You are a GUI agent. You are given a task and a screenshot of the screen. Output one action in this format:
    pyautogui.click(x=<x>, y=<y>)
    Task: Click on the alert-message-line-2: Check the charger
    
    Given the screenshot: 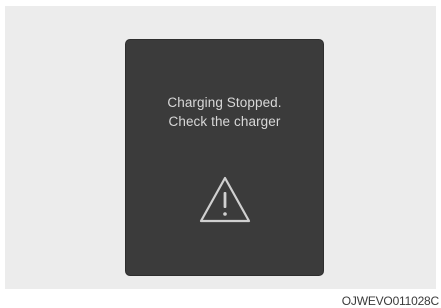 What is the action you would take?
    pyautogui.click(x=224, y=121)
    